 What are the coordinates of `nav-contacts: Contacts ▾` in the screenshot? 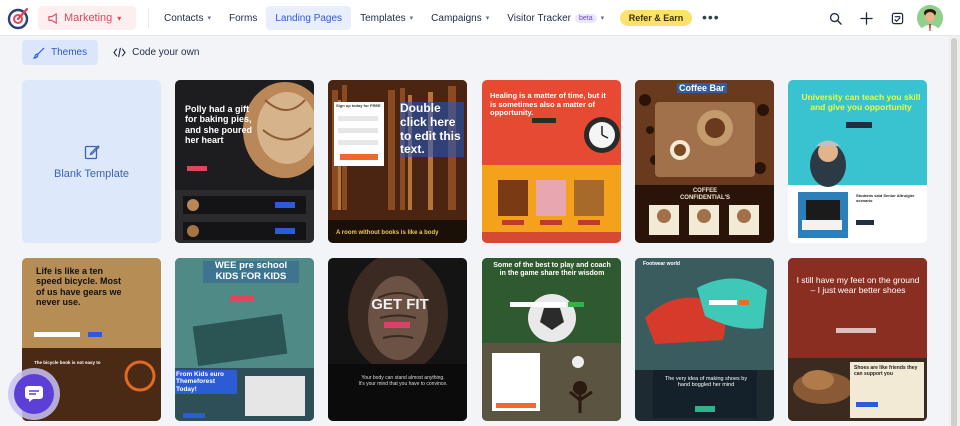 It's located at (187, 18).